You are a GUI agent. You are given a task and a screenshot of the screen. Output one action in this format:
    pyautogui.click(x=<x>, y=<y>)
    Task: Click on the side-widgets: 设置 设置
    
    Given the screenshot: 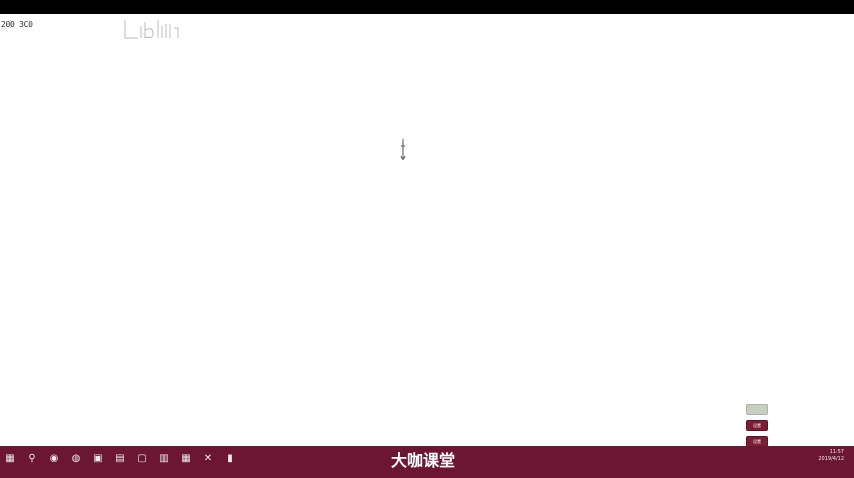 What is the action you would take?
    pyautogui.click(x=757, y=425)
    